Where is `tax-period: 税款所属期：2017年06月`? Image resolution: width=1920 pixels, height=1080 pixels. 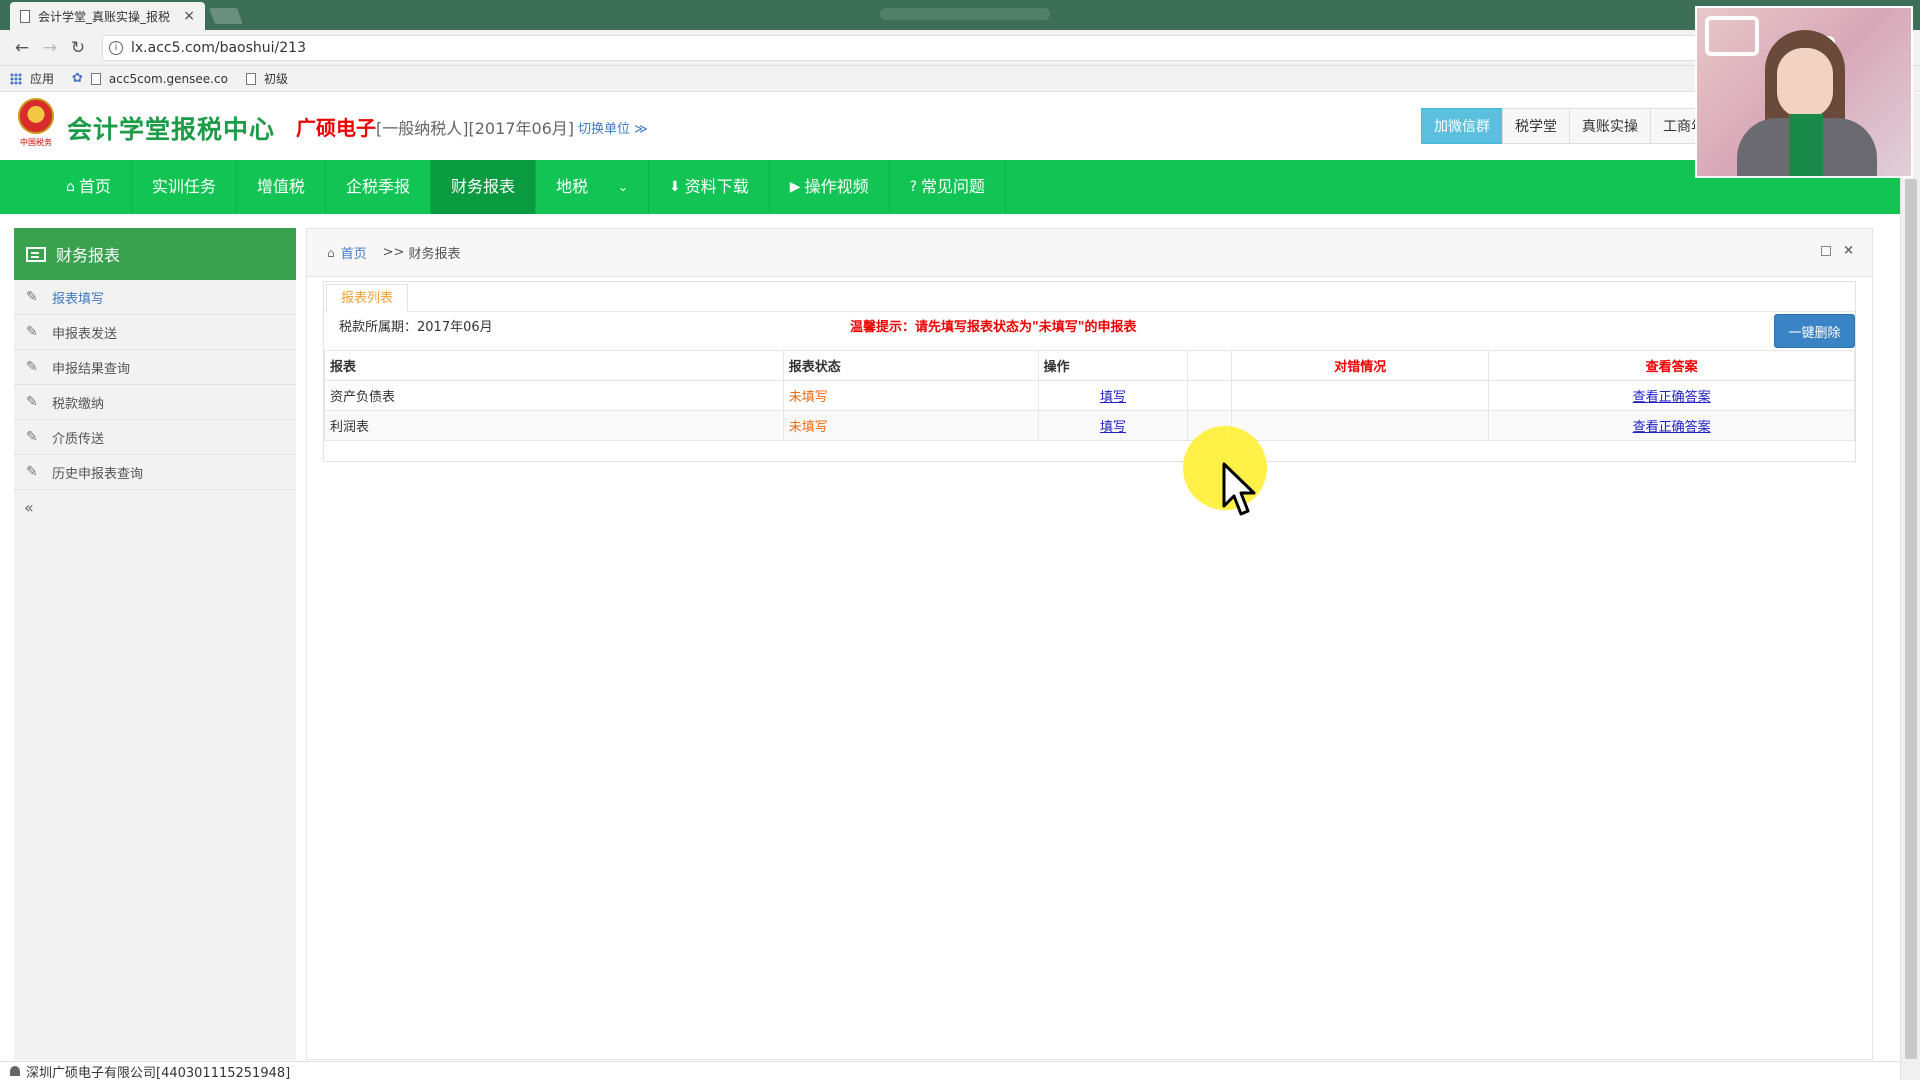
tax-period: 税款所属期：2017年06月 is located at coordinates (416, 327).